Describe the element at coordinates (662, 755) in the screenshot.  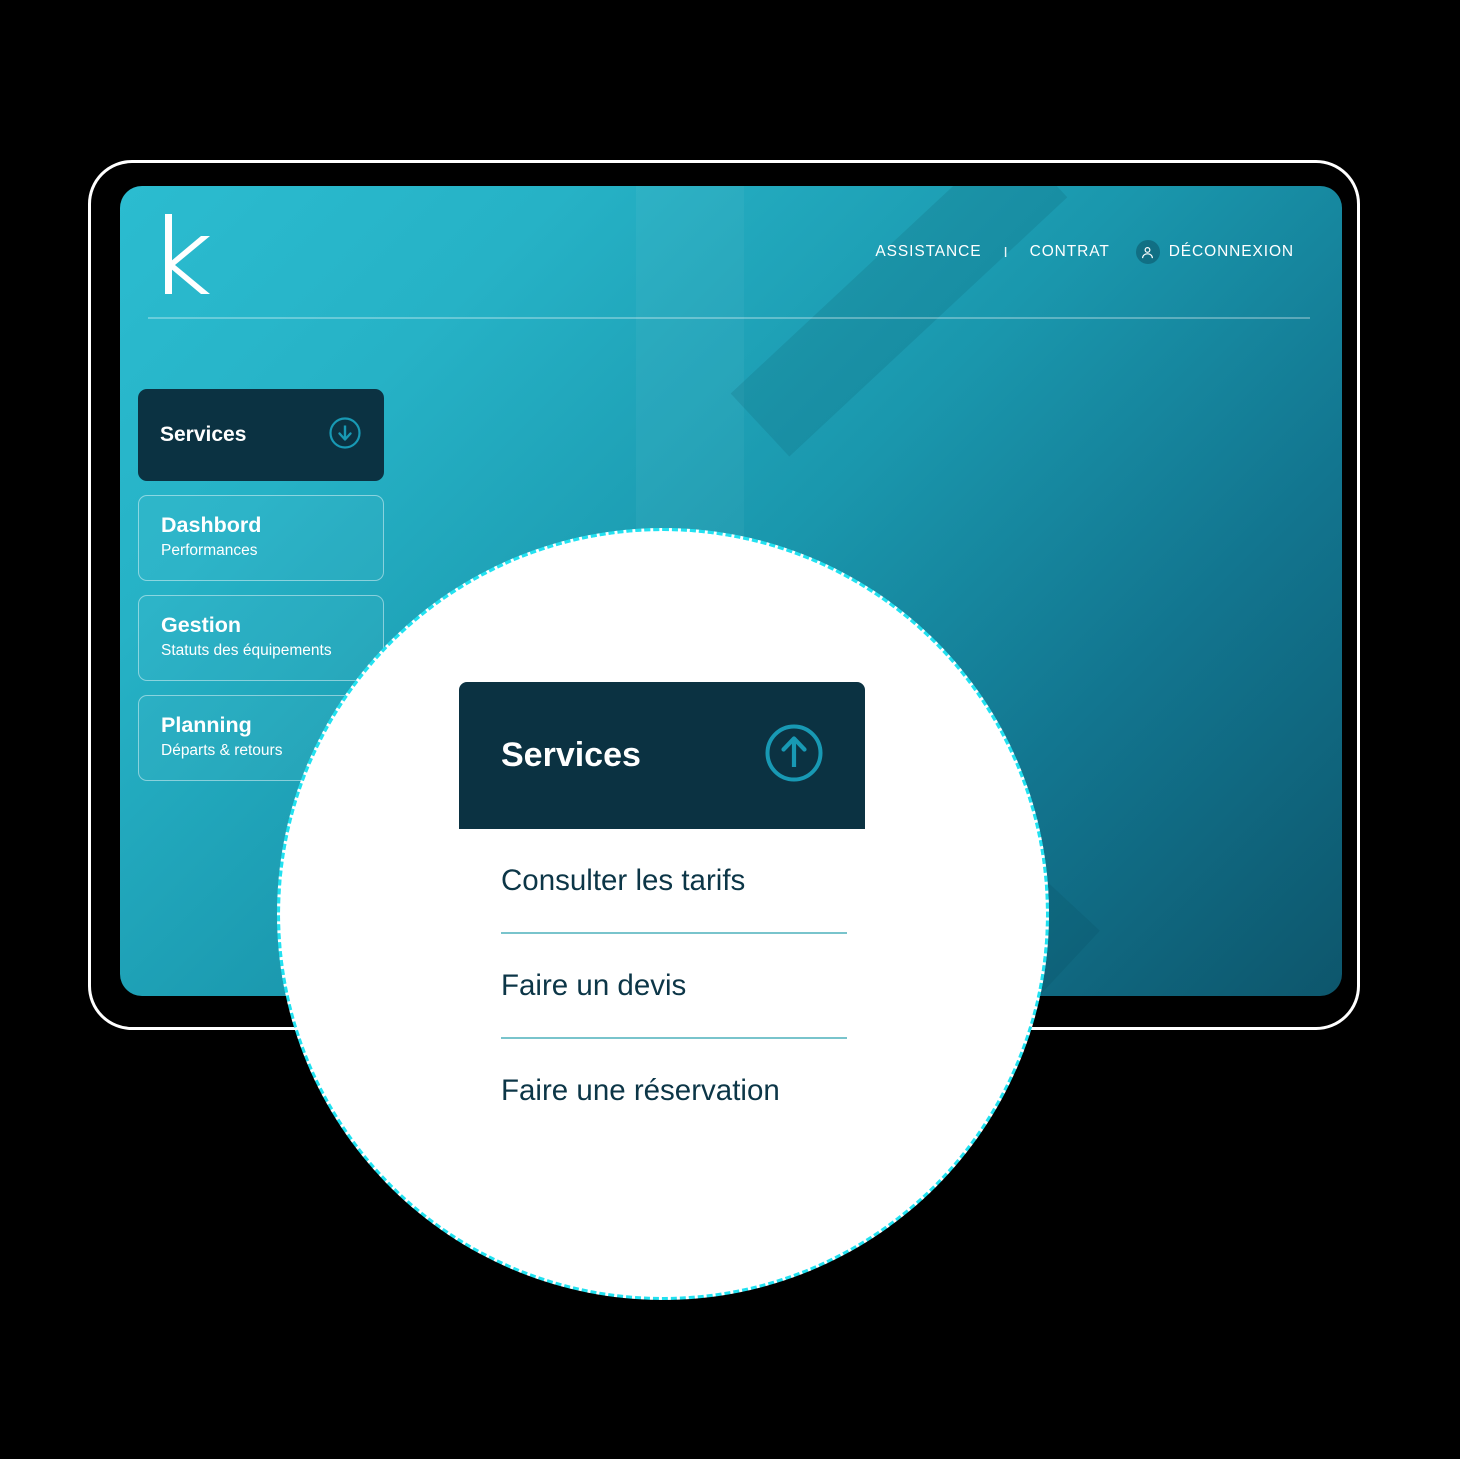
I see `services-dropdown-header: Services` at that location.